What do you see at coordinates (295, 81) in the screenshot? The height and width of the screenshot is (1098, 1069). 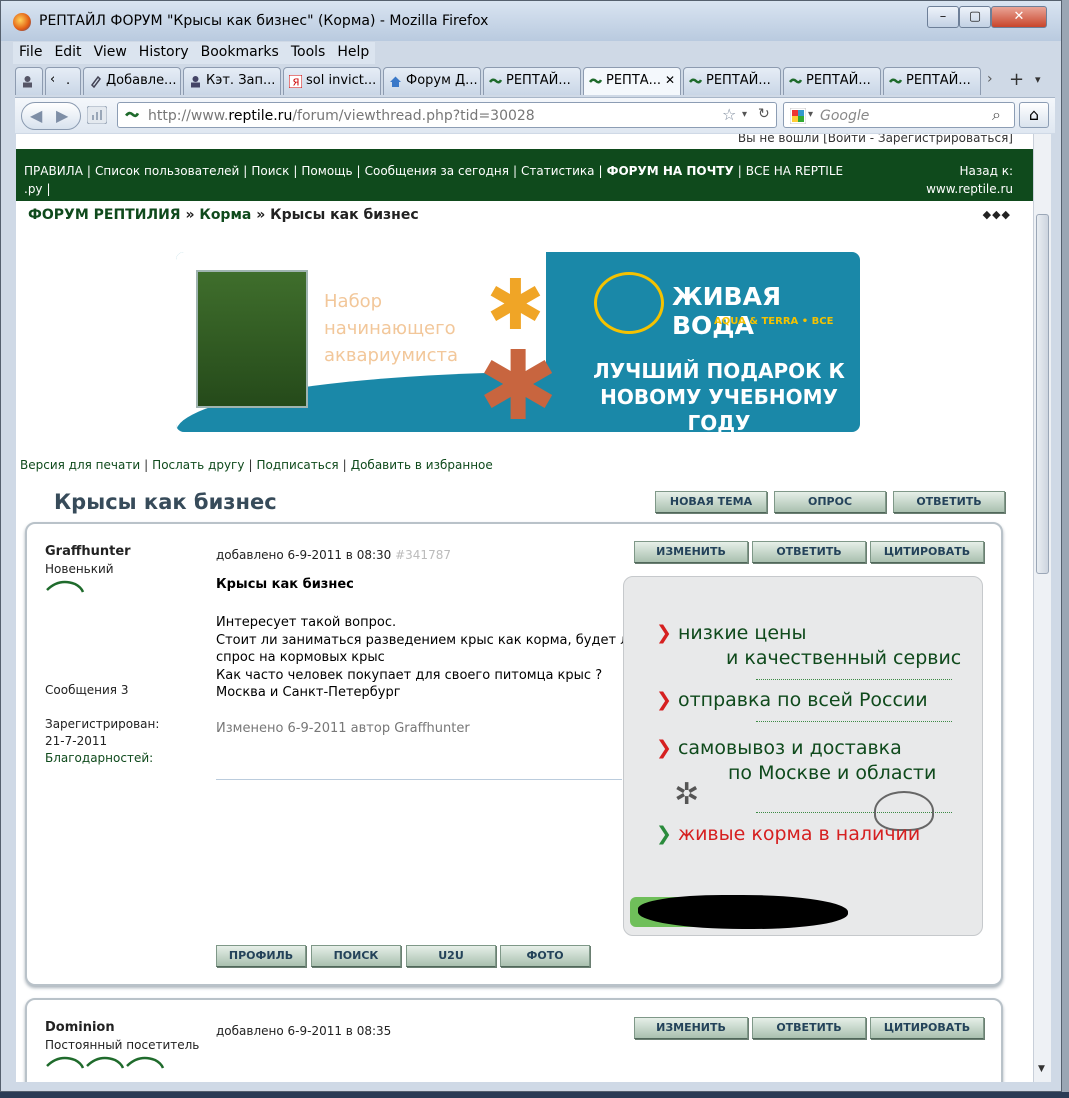 I see `yandex-icon: Я` at bounding box center [295, 81].